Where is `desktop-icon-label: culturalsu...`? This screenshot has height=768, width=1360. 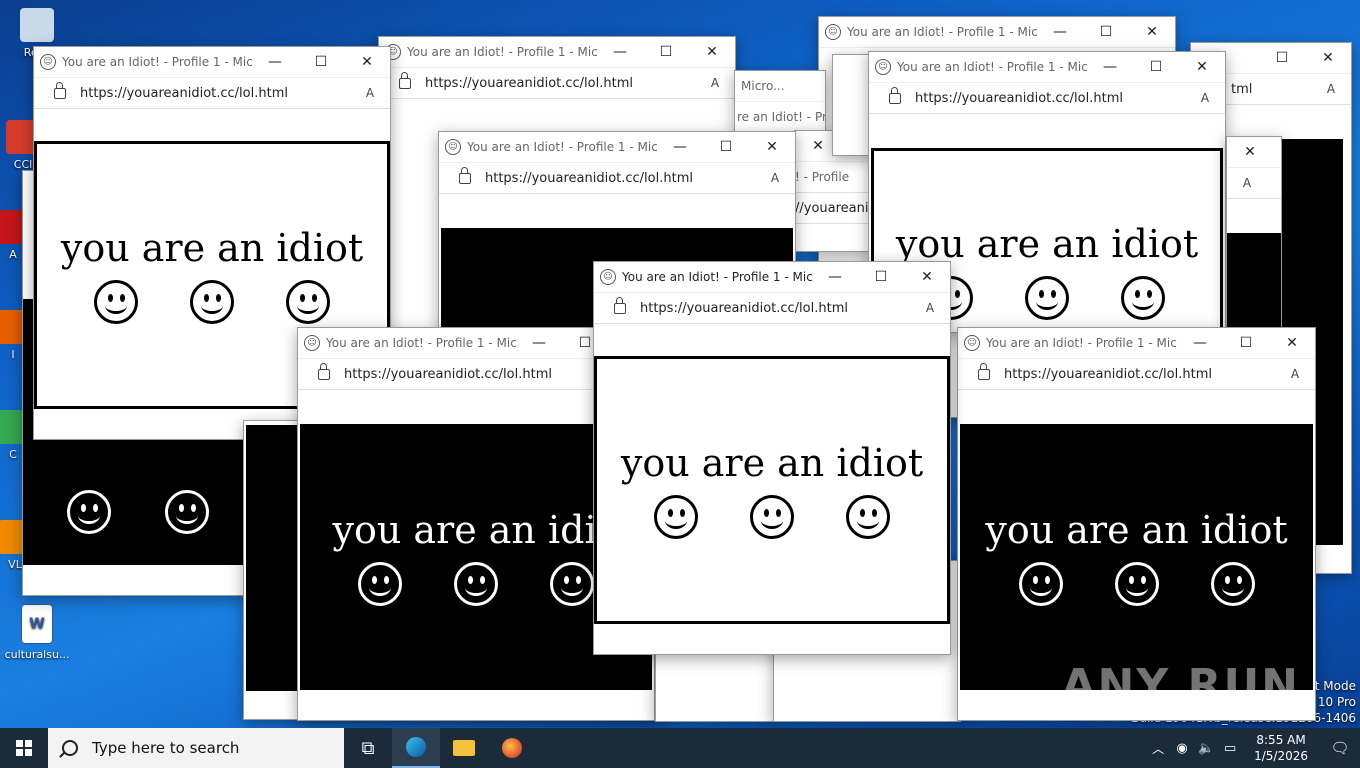
desktop-icon-label: culturalsu... is located at coordinates (37, 654).